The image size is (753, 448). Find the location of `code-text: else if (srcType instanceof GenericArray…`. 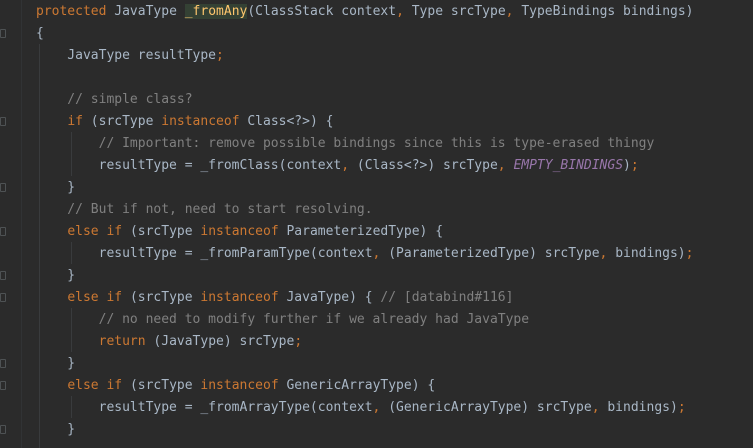

code-text: else if (srcType instanceof GenericArray… is located at coordinates (235, 386).